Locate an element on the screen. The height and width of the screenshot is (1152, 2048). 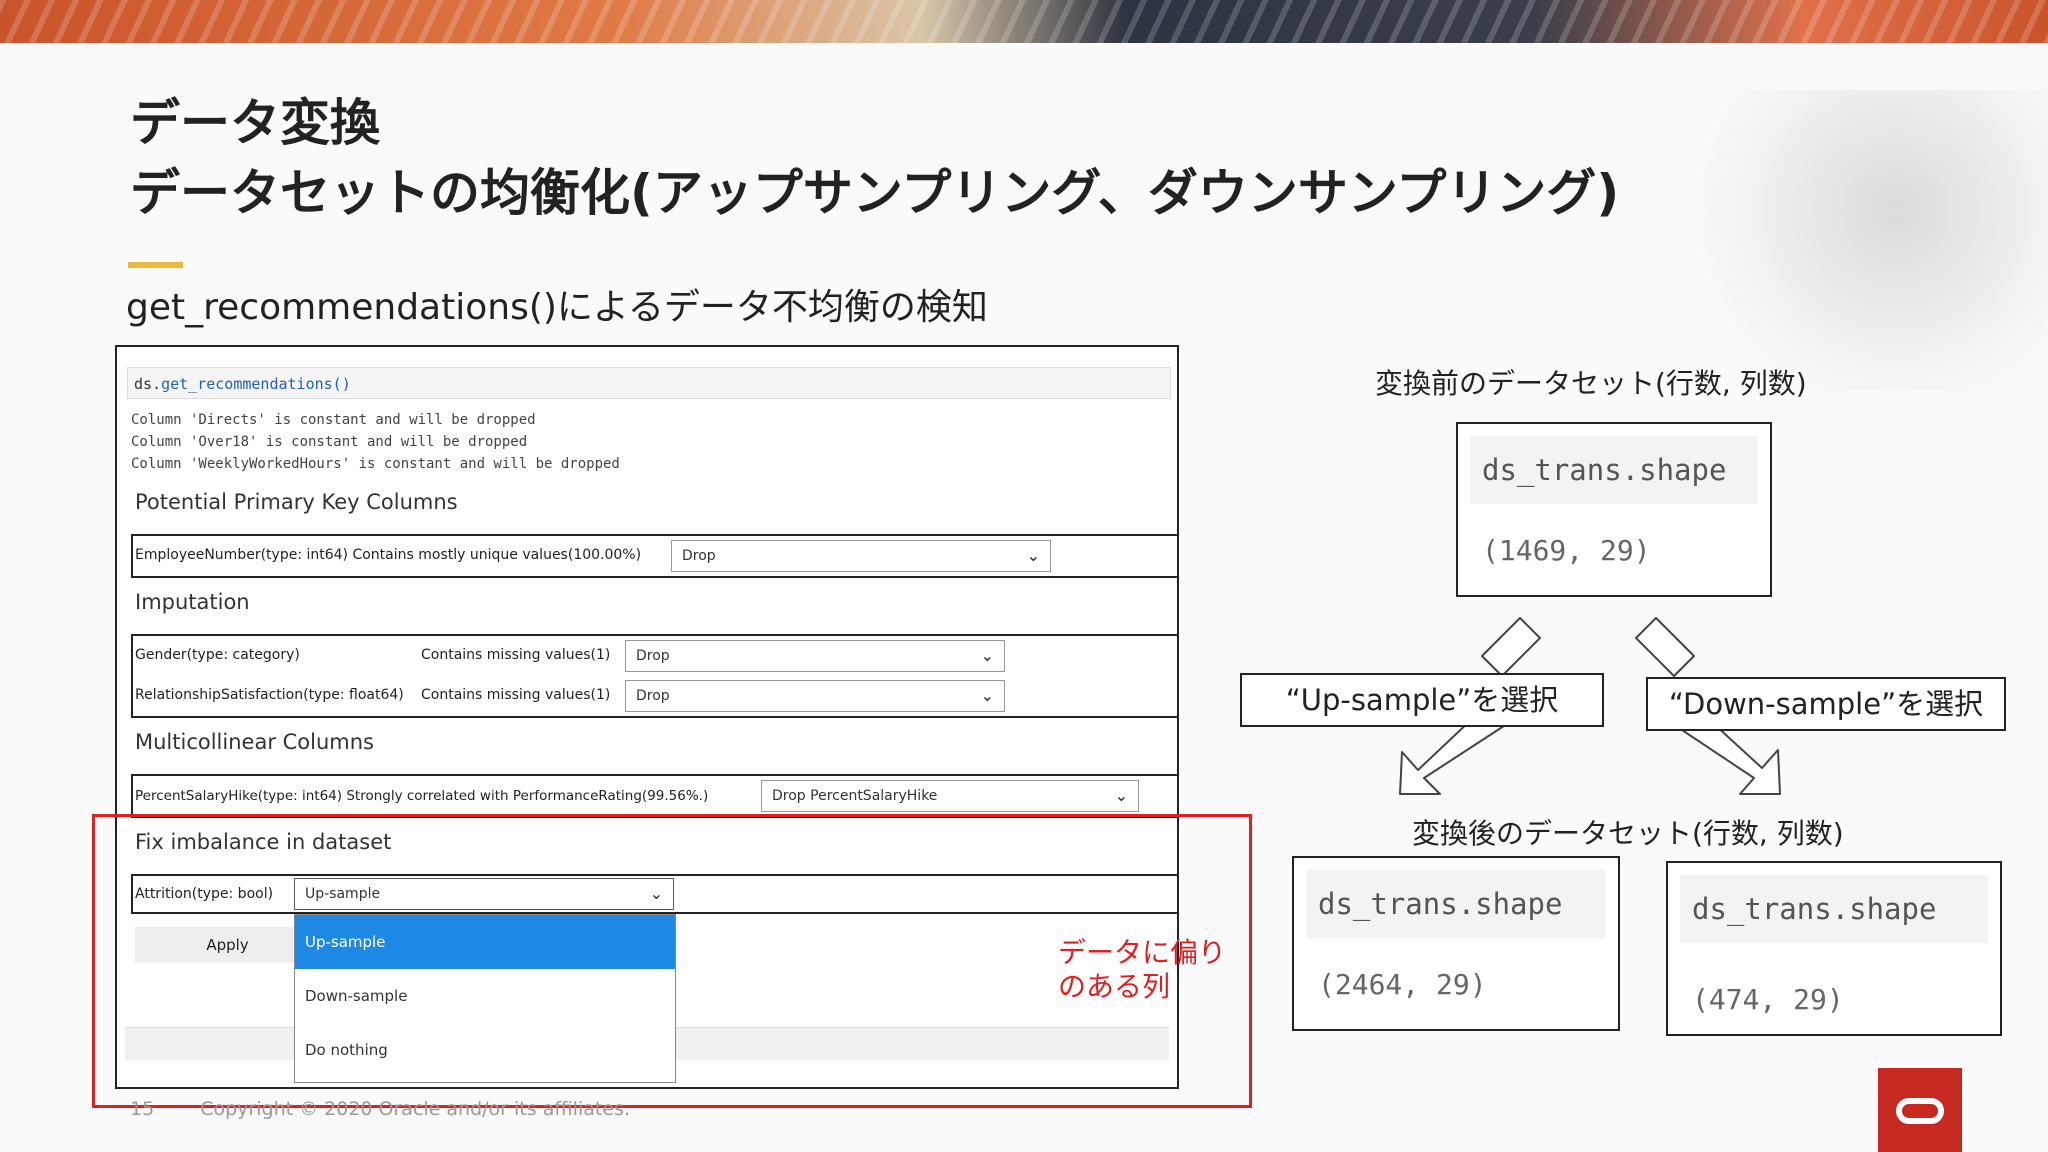
before-shape-panel: ds_trans.shape (1469, 29) is located at coordinates (1614, 509).